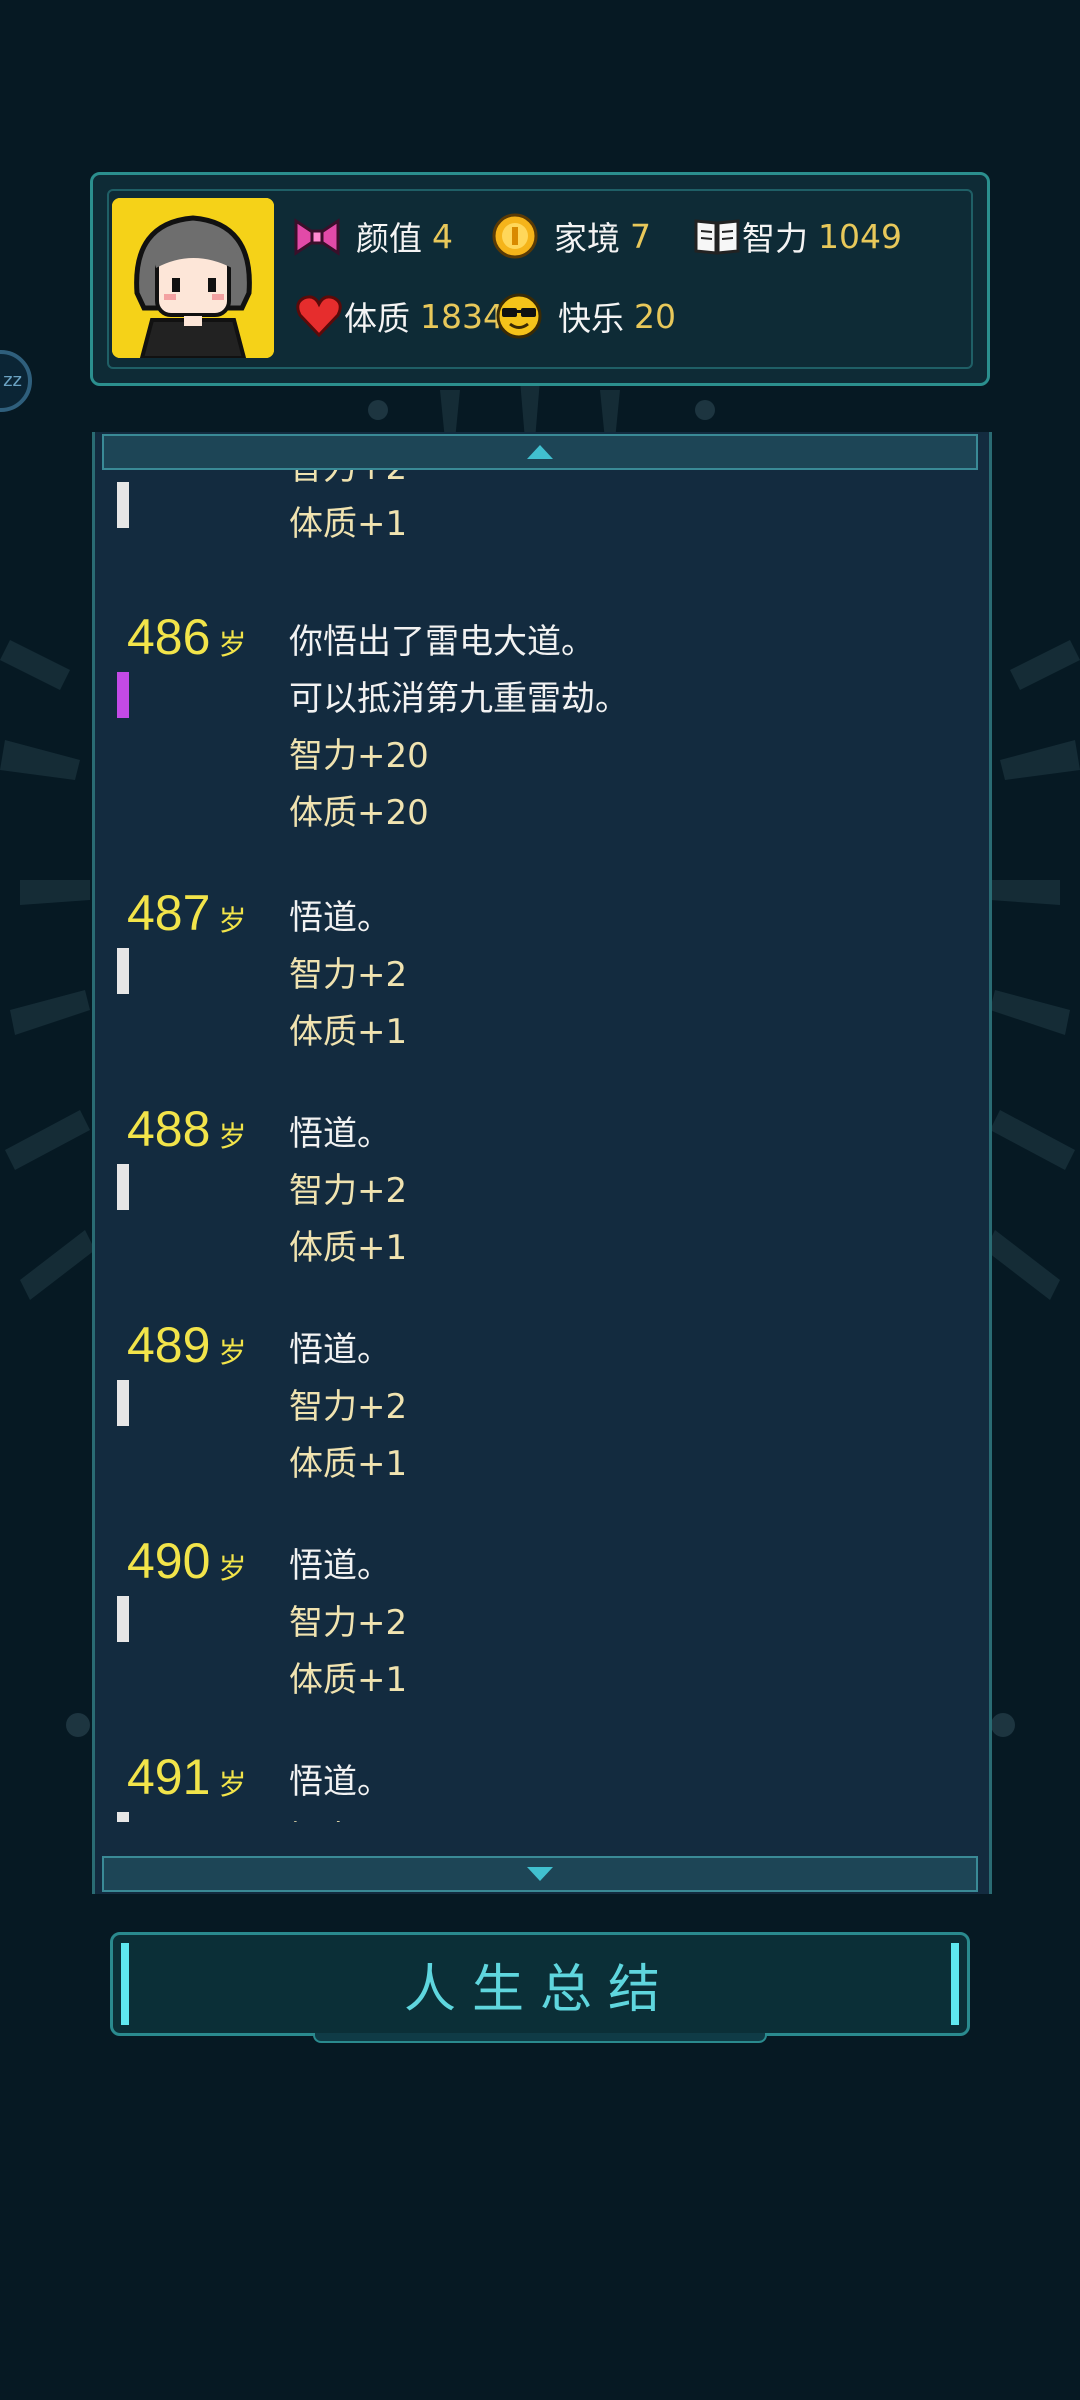 This screenshot has height=2400, width=1080. I want to click on life-summary-label: 人生总结, so click(539, 1989).